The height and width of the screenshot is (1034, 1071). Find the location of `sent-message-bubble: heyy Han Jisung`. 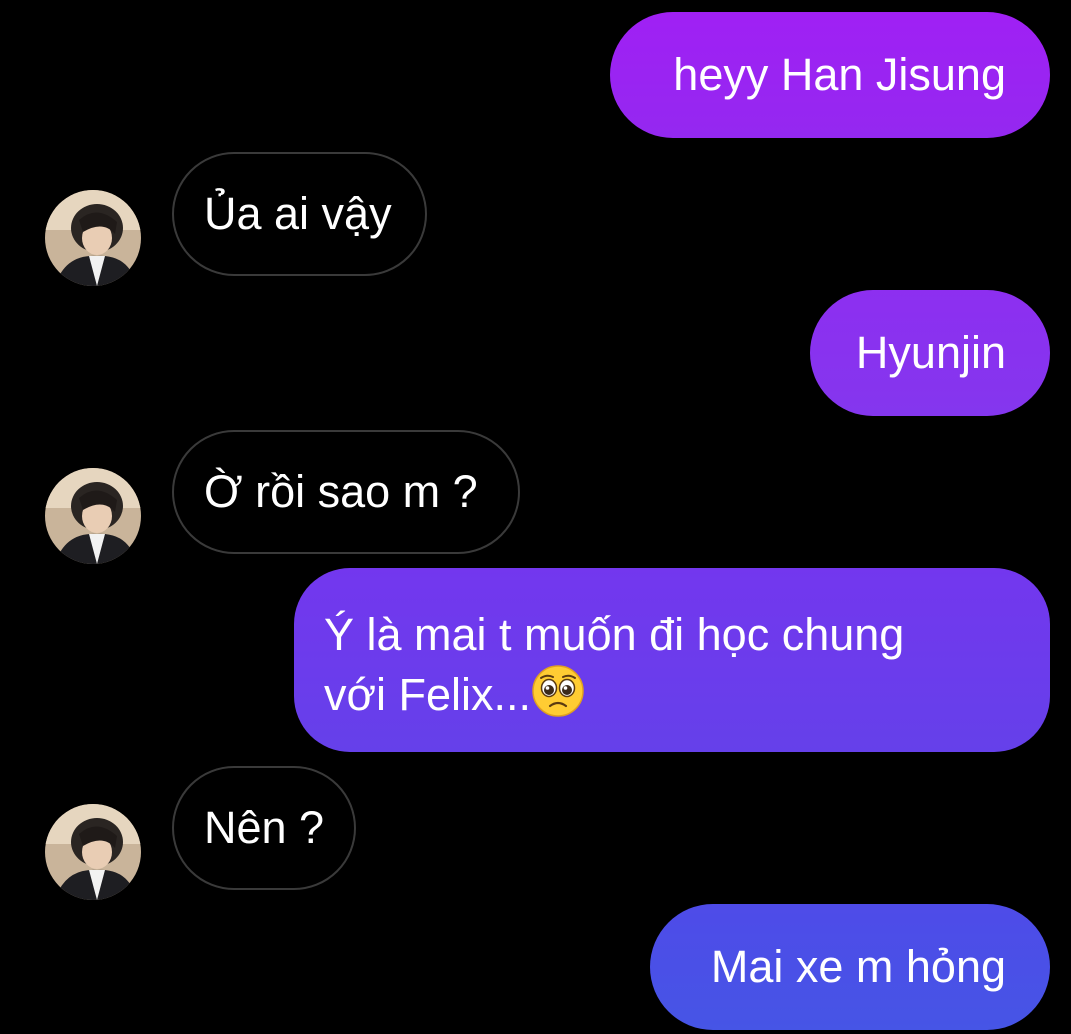

sent-message-bubble: heyy Han Jisung is located at coordinates (830, 75).